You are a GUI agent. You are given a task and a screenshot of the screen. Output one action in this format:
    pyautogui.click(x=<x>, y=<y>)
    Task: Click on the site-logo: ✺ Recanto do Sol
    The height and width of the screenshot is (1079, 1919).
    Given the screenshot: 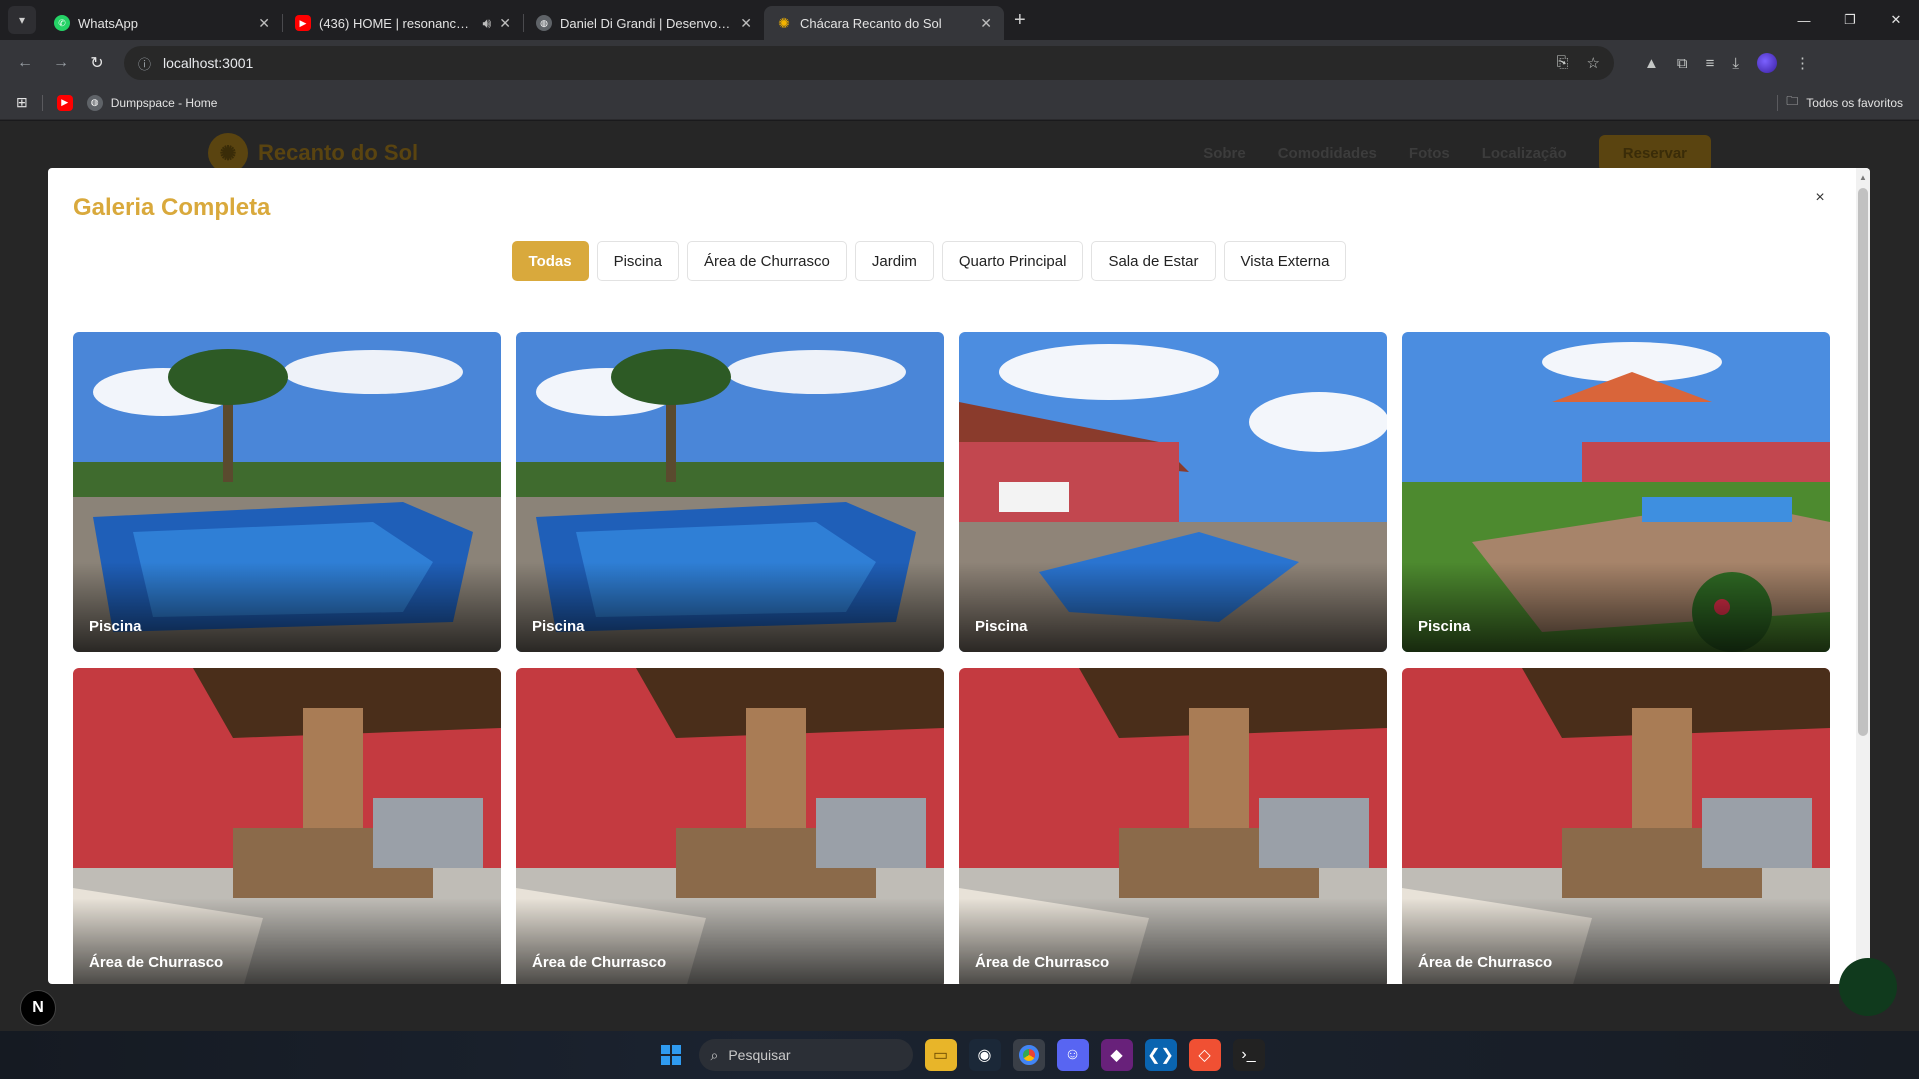 What is the action you would take?
    pyautogui.click(x=313, y=153)
    